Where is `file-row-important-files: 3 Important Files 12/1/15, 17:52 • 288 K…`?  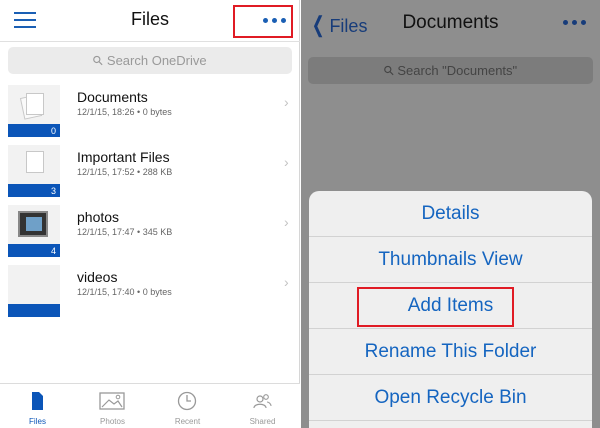 file-row-important-files: 3 Important Files 12/1/15, 17:52 • 288 K… is located at coordinates (150, 175).